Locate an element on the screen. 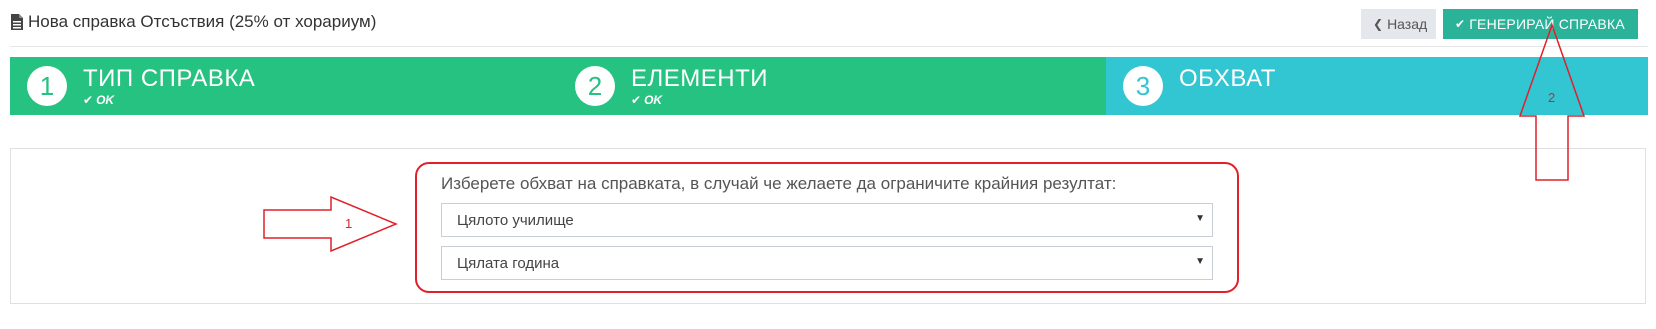 This screenshot has height=329, width=1656. annotation-label-1: 1 is located at coordinates (349, 223).